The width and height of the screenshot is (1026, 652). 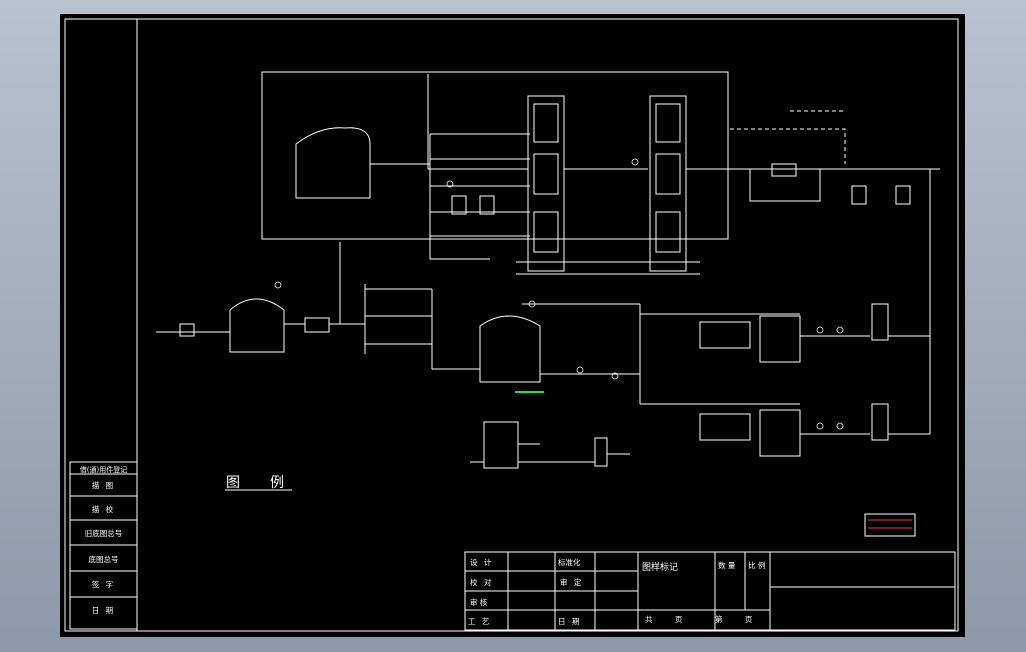 What do you see at coordinates (880, 322) in the screenshot?
I see `vessel-upper` at bounding box center [880, 322].